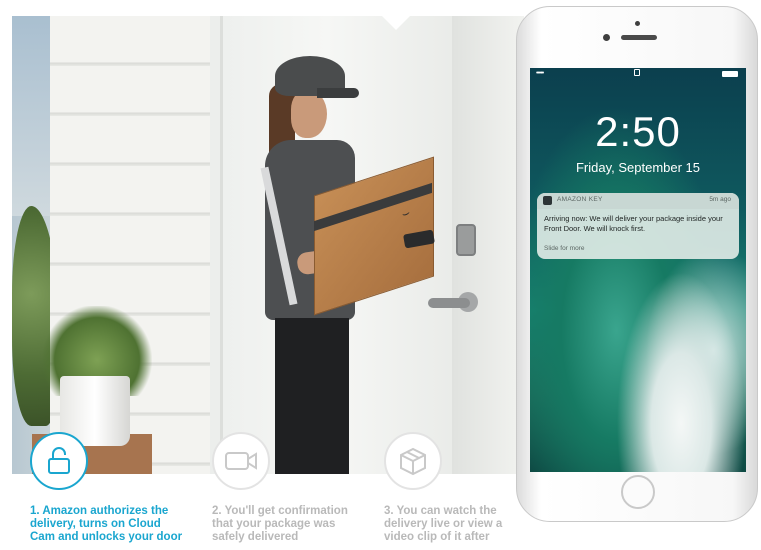  I want to click on step-1-icon-circle, so click(59, 461).